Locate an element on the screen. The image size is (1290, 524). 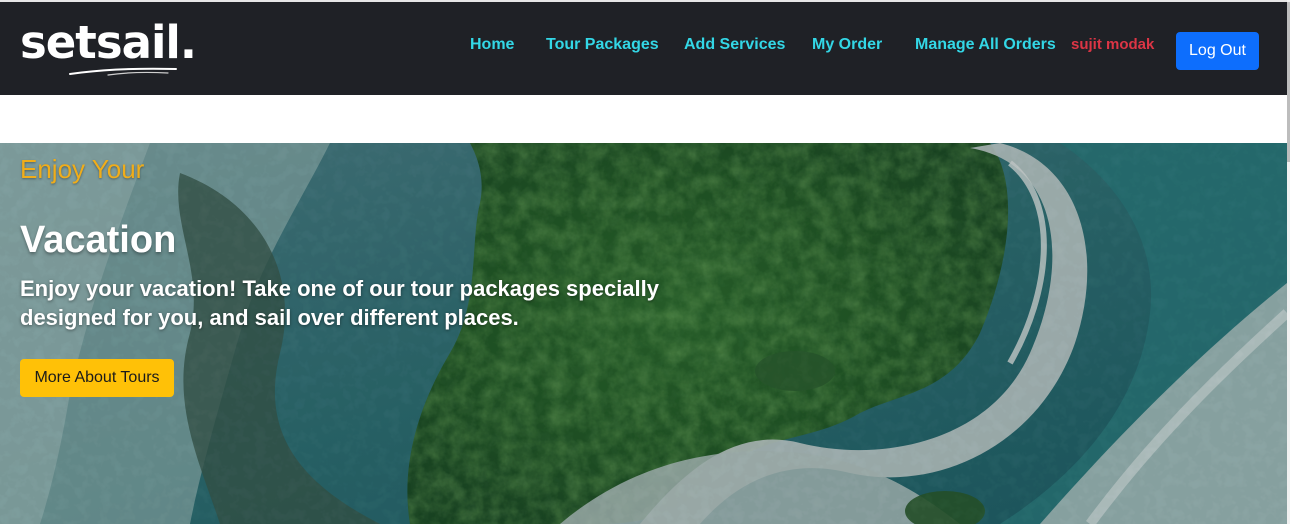
nav-home-link: Home is located at coordinates (492, 45).